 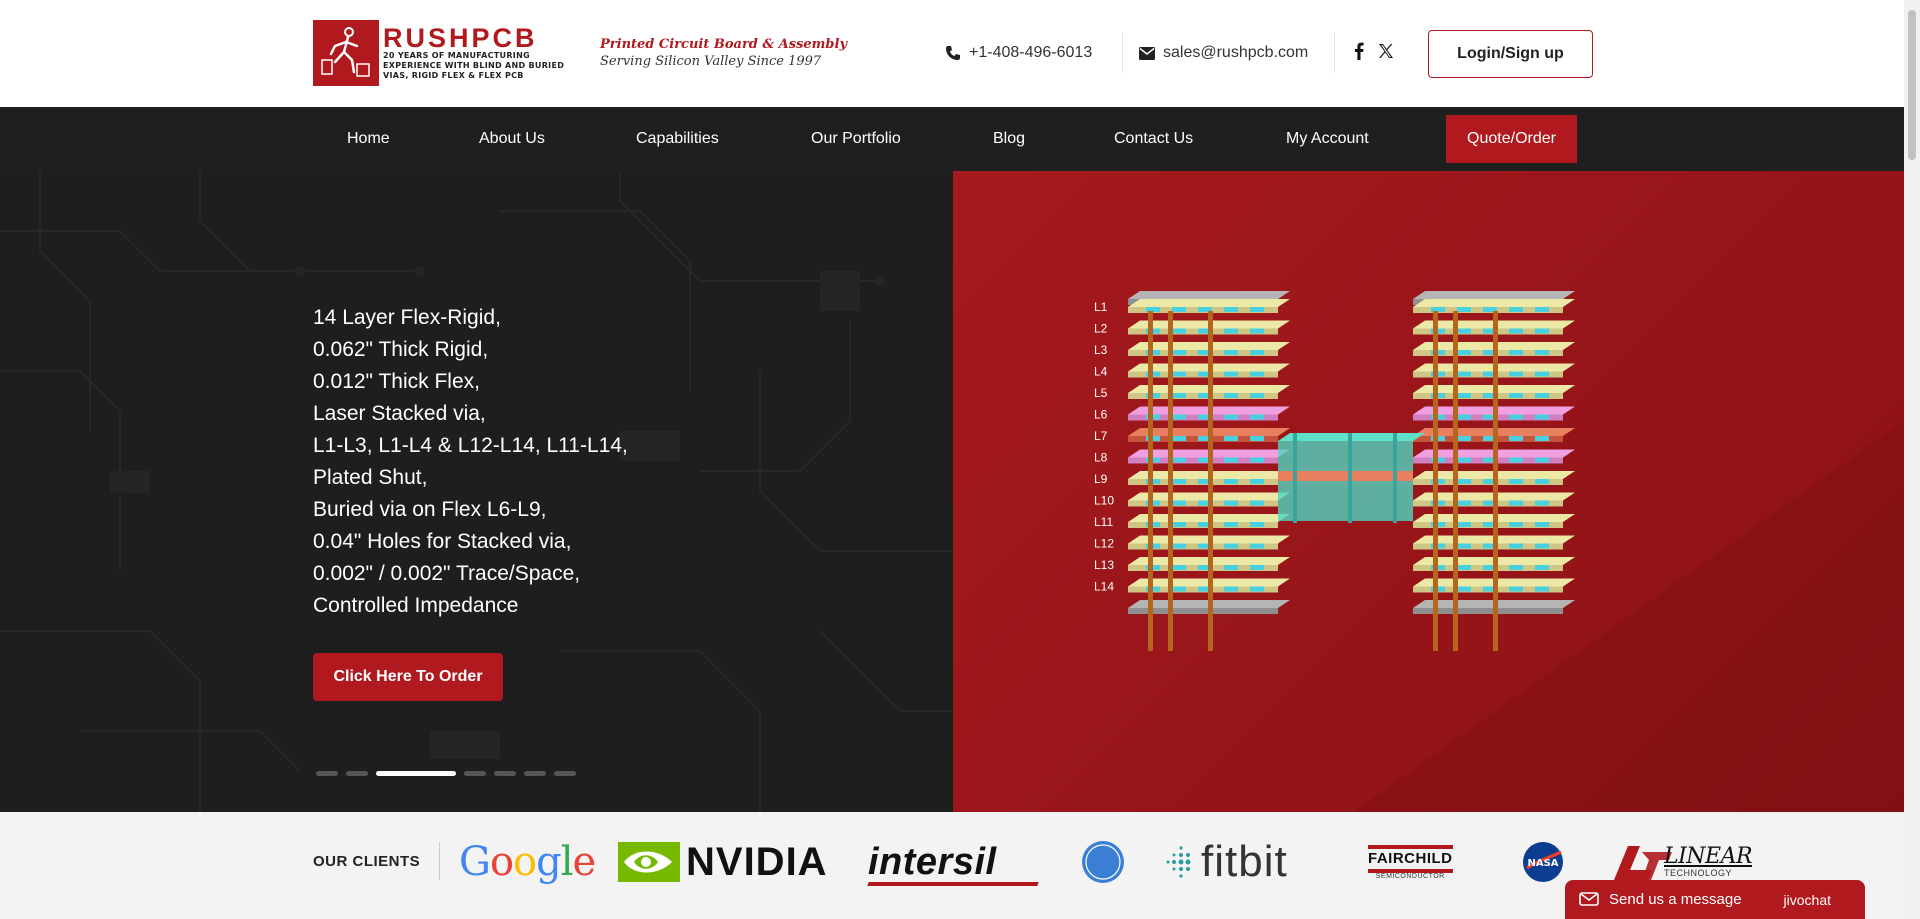 I want to click on intersil-wordmark: intersil, so click(x=932, y=861).